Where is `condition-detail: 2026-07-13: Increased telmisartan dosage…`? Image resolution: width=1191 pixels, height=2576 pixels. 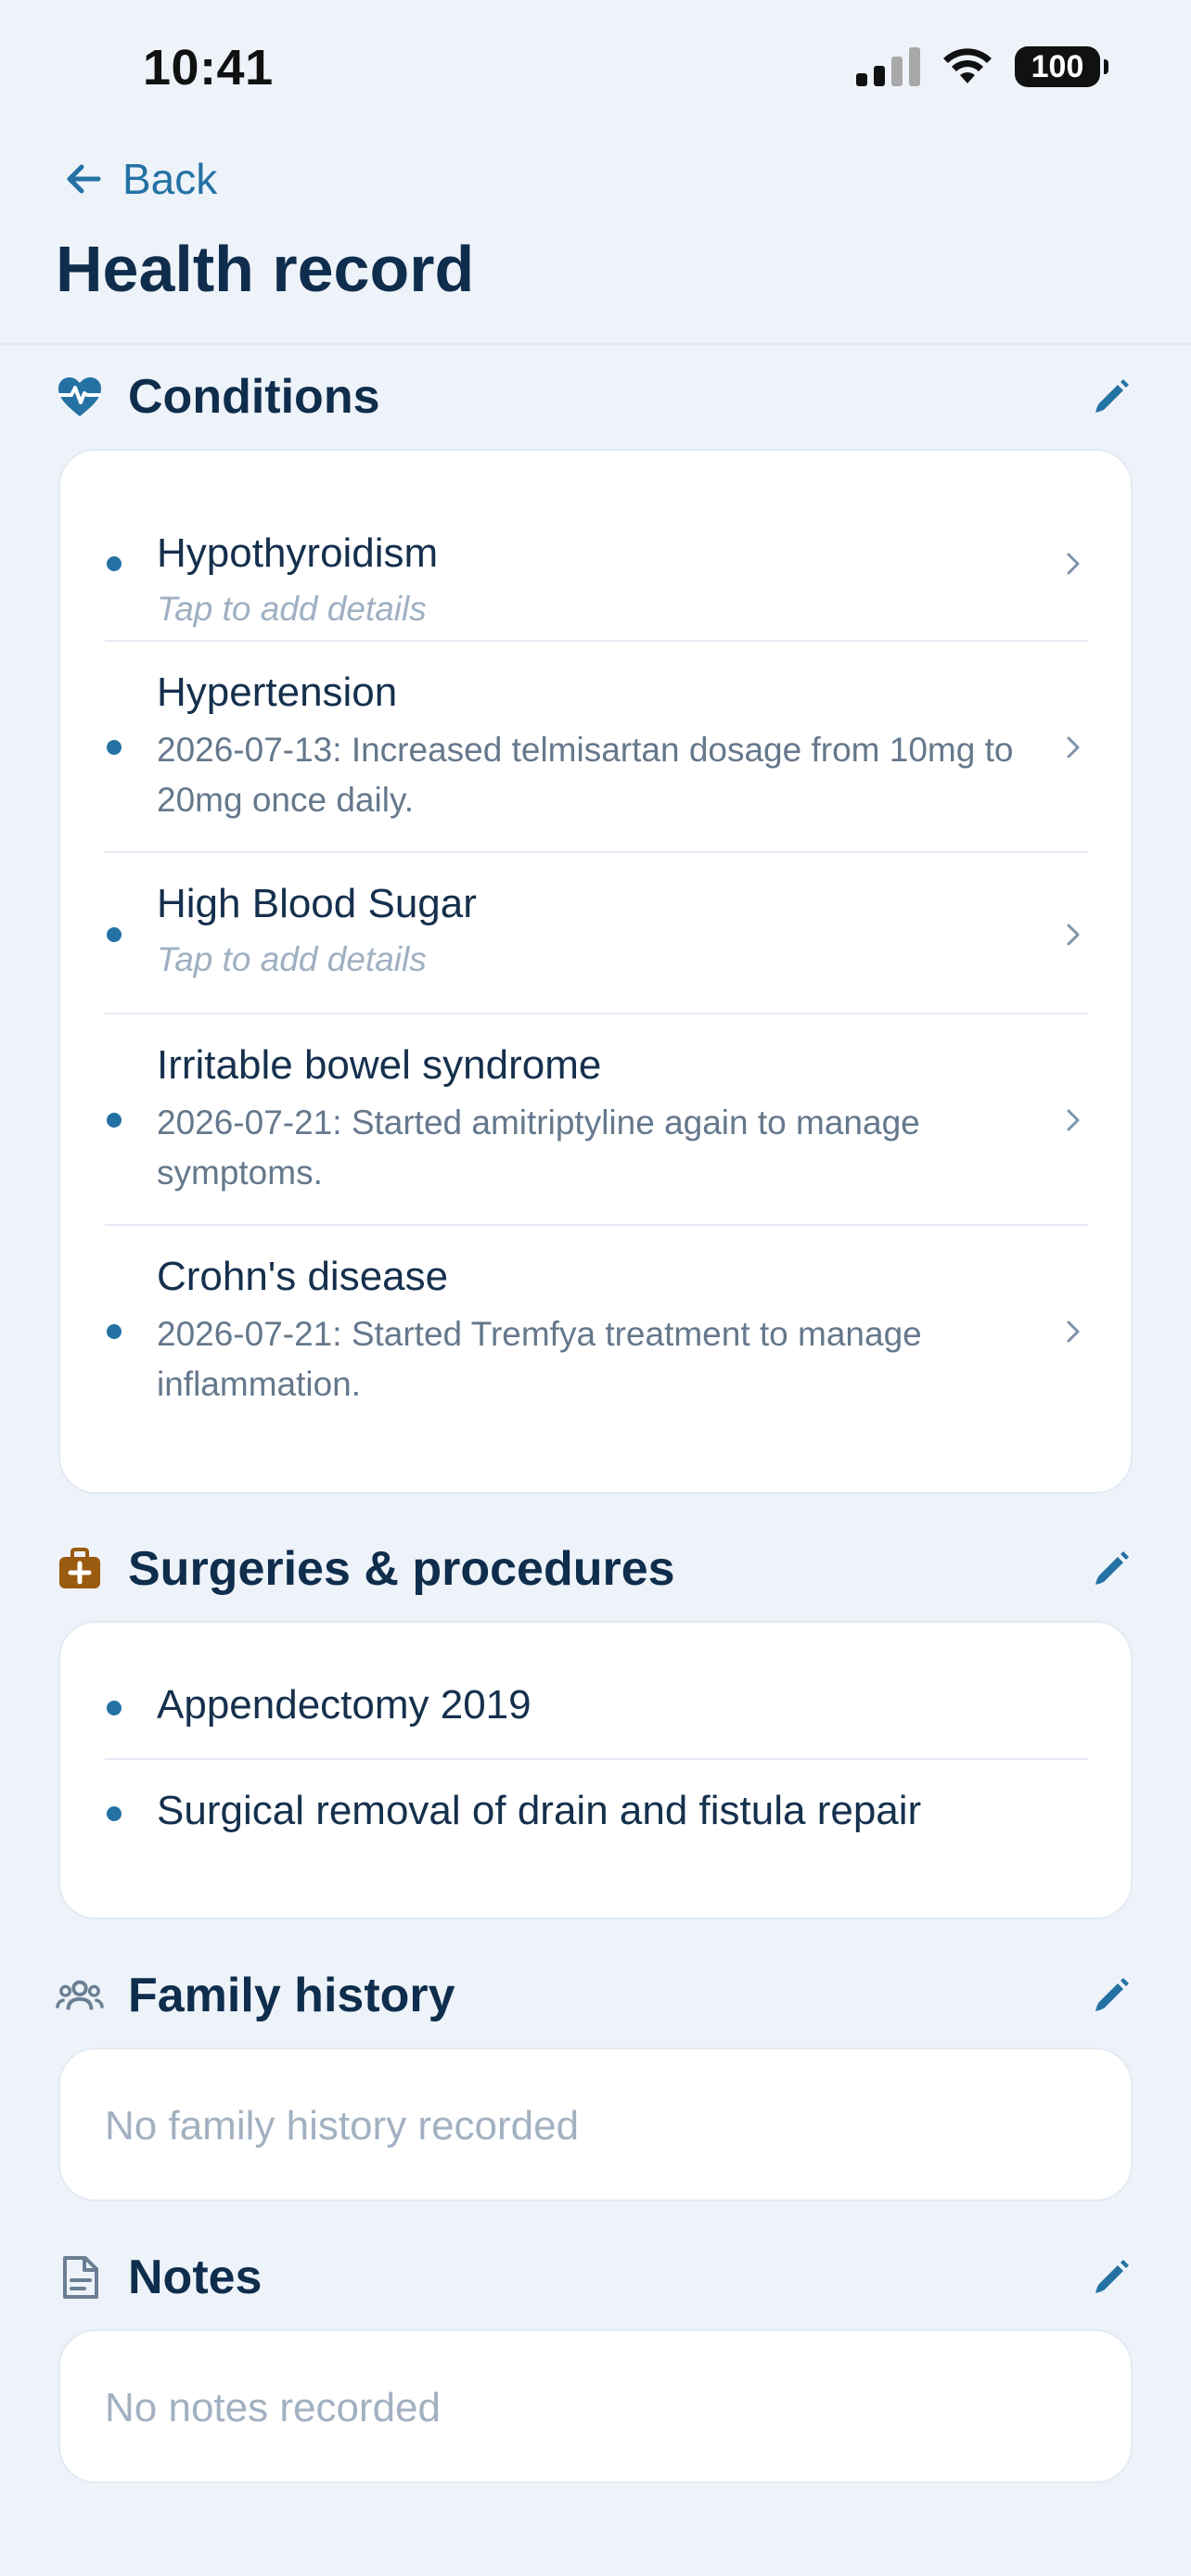 condition-detail: 2026-07-13: Increased telmisartan dosage… is located at coordinates (585, 775).